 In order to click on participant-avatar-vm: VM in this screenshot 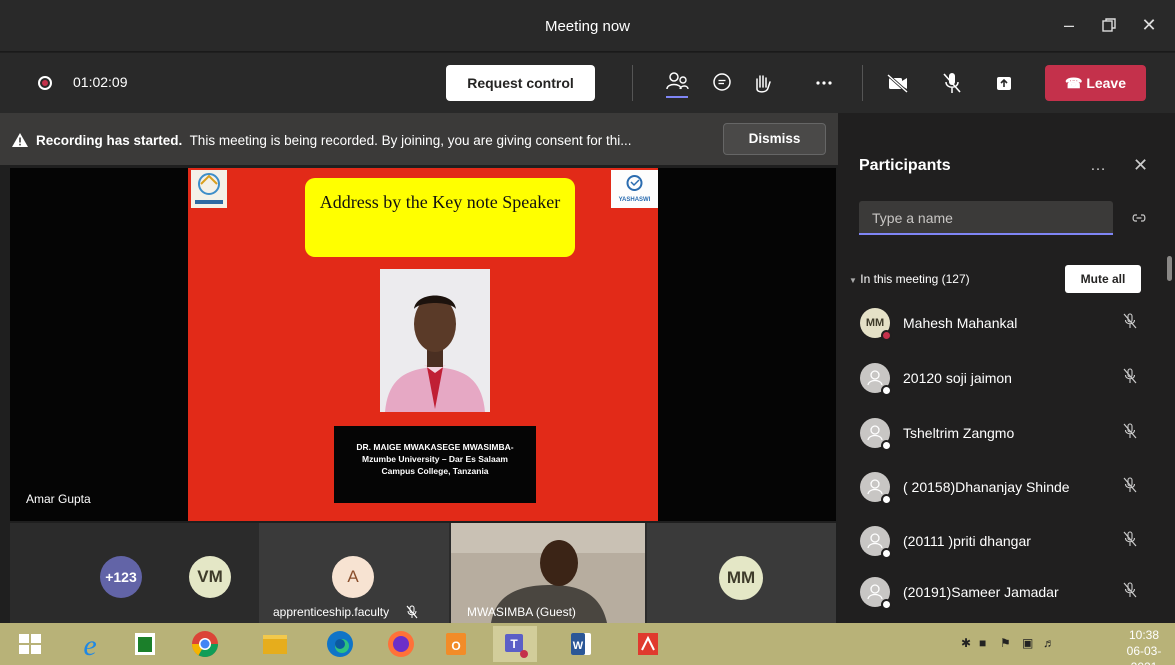, I will do `click(210, 577)`.